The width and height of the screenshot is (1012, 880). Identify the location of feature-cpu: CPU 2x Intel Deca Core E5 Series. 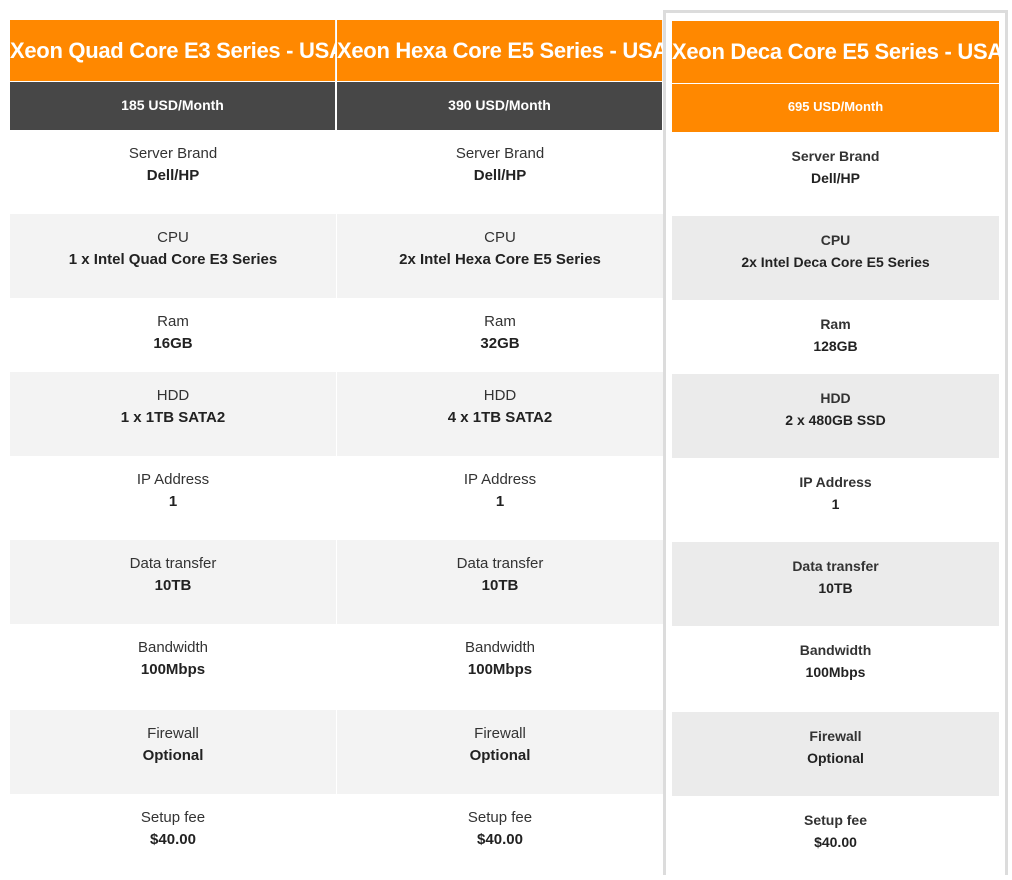
(835, 258).